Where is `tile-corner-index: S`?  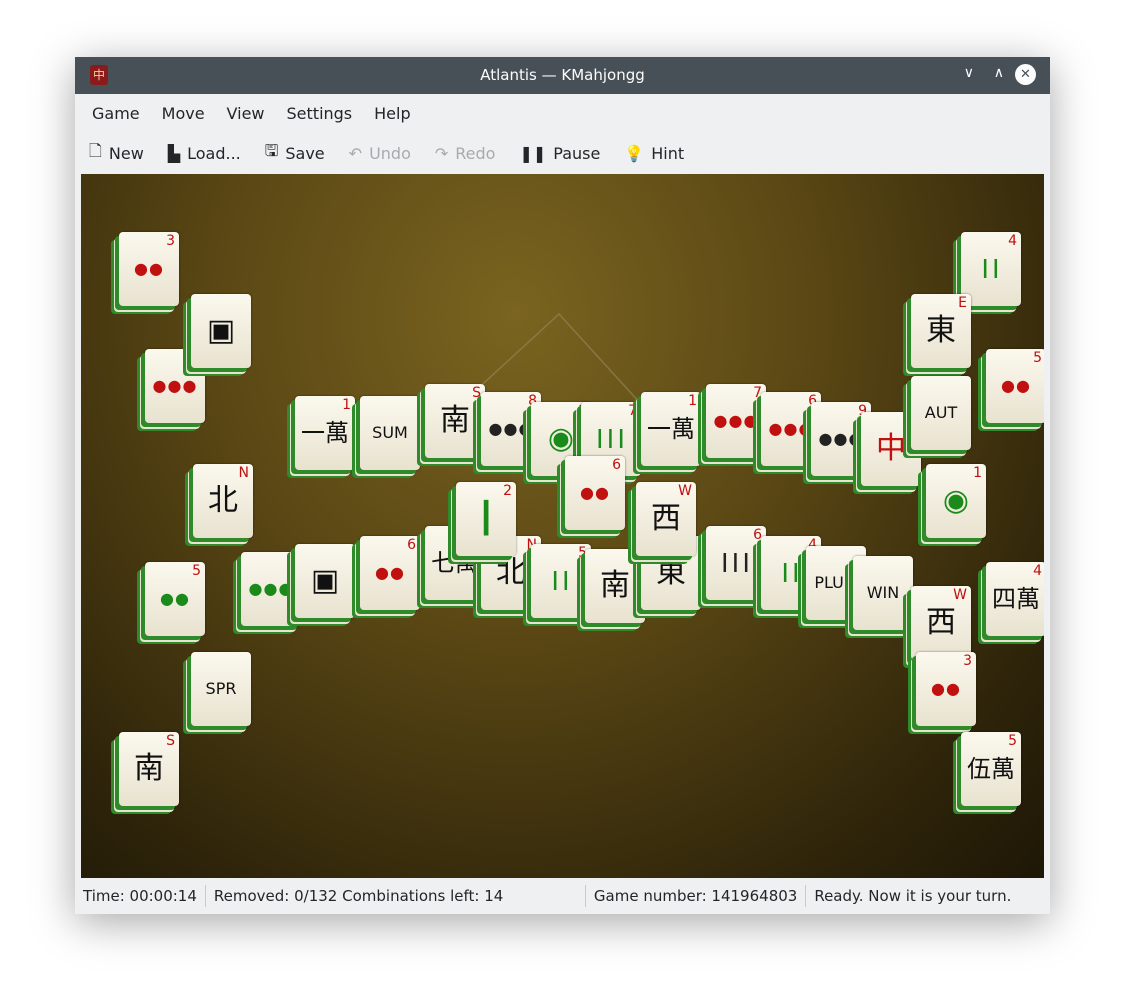
tile-corner-index: S is located at coordinates (476, 393).